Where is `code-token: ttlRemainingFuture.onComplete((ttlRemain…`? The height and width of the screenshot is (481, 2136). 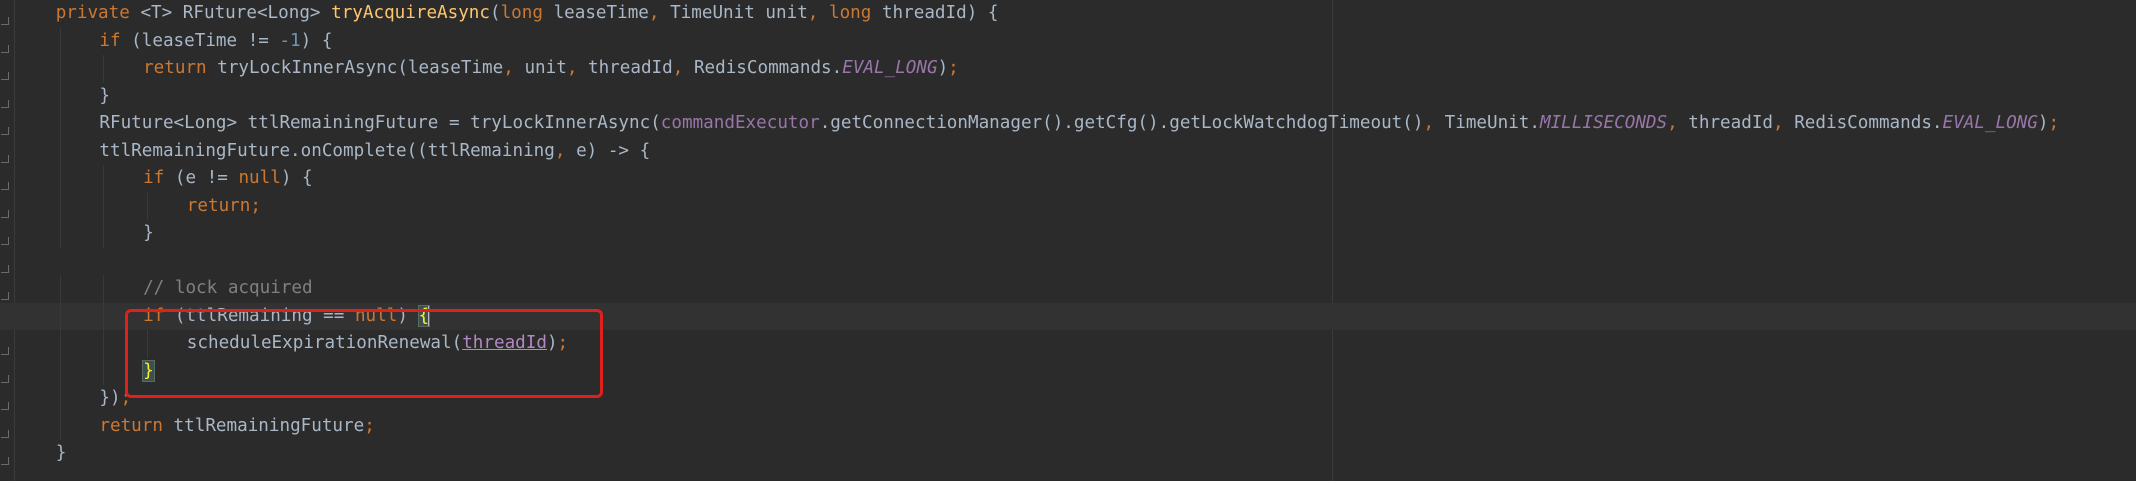 code-token: ttlRemainingFuture.onComplete((ttlRemain… is located at coordinates (327, 150).